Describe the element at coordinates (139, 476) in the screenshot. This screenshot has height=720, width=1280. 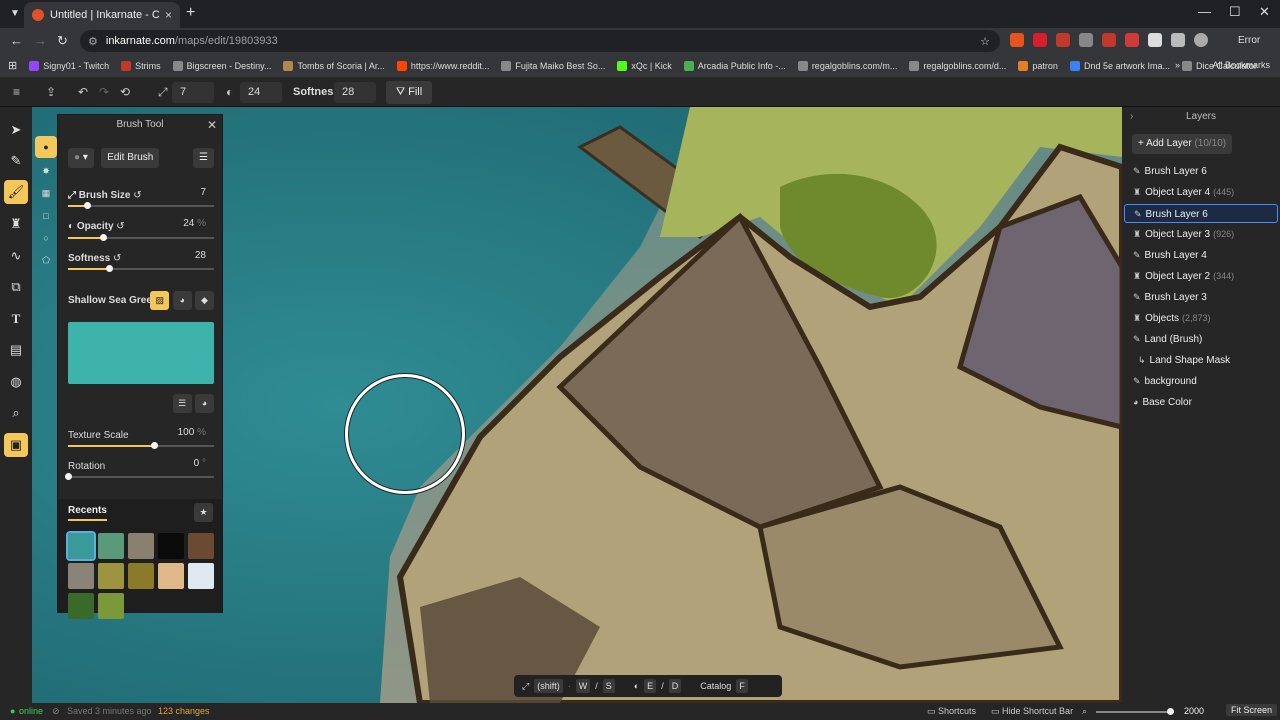
I see `rotation-slider` at that location.